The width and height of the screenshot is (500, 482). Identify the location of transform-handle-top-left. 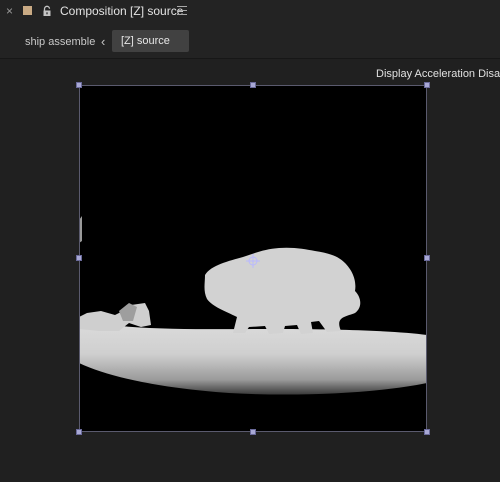
(79, 85).